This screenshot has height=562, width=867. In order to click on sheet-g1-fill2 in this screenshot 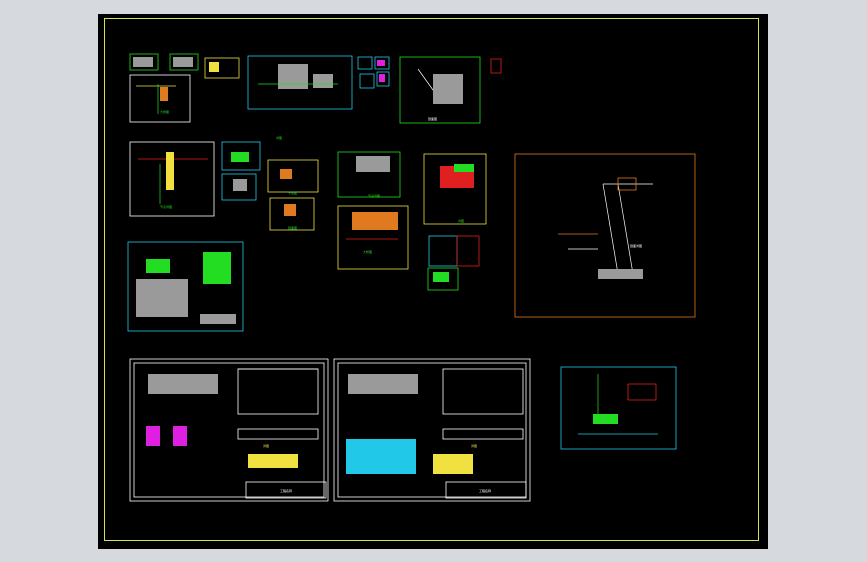, I will do `click(217, 268)`.